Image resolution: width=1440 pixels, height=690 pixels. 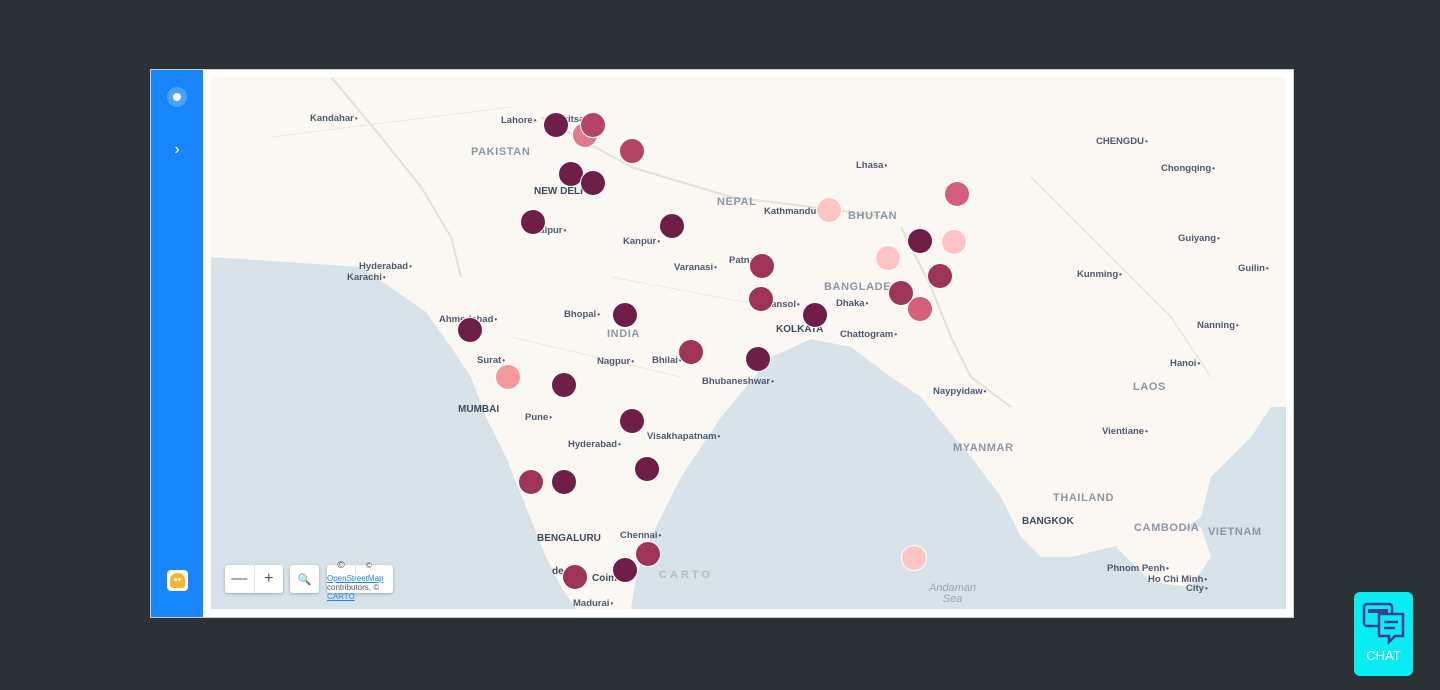 I want to click on city-label: Chongqing, so click(x=1188, y=169).